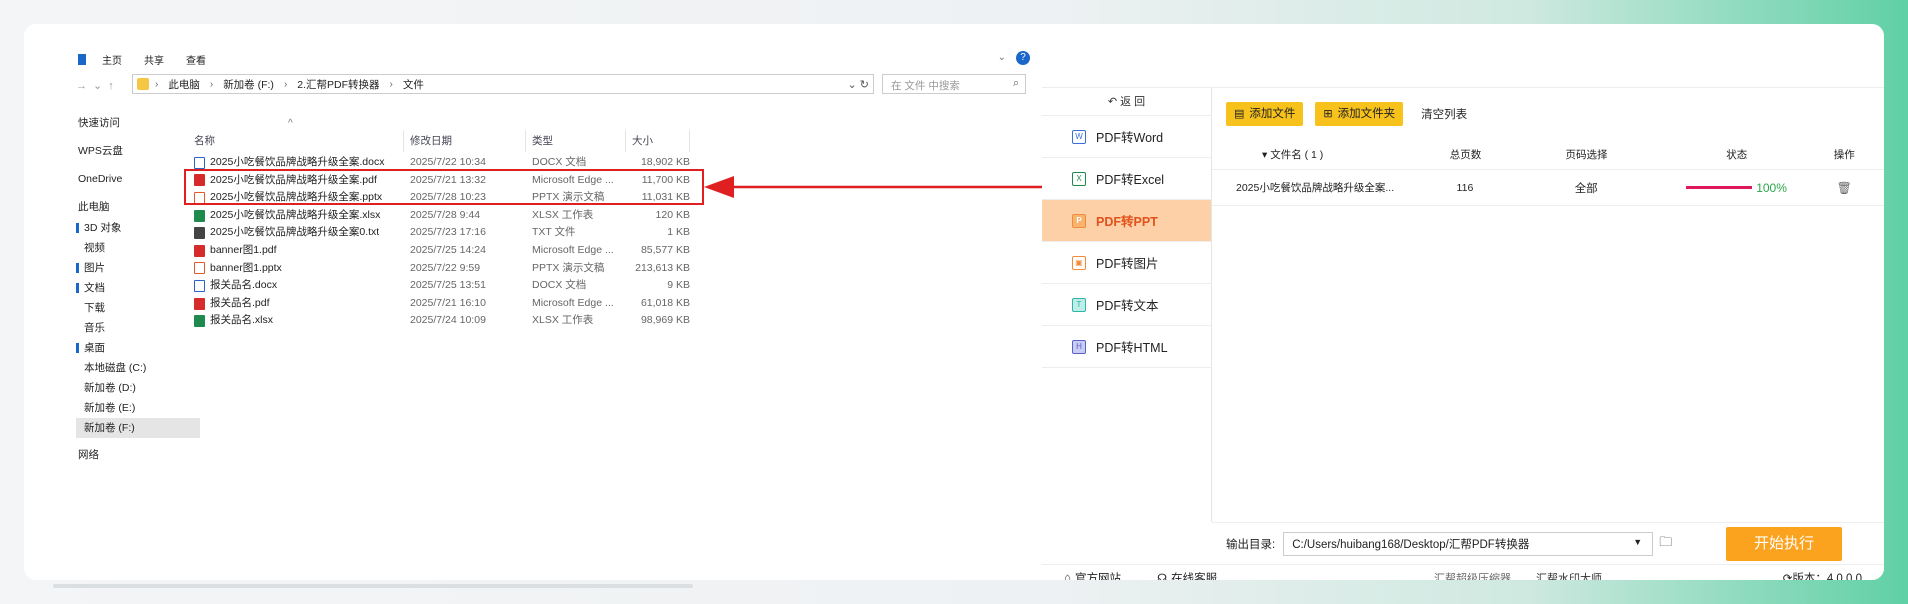 This screenshot has width=1908, height=604. I want to click on official-site-label: 官方网站, so click(1097, 576).